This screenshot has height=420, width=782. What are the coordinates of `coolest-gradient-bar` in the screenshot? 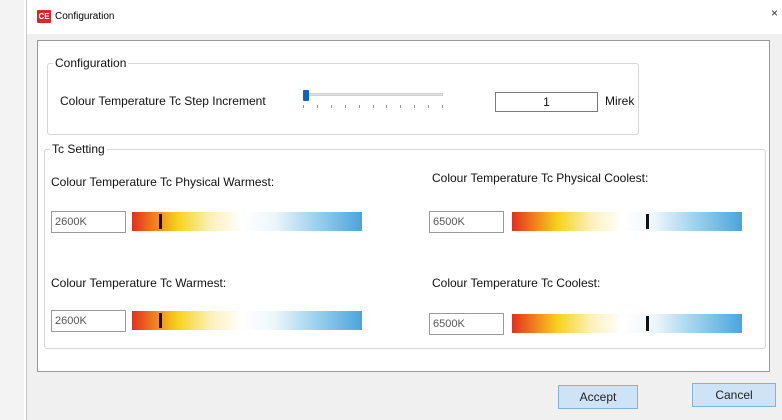 It's located at (627, 323).